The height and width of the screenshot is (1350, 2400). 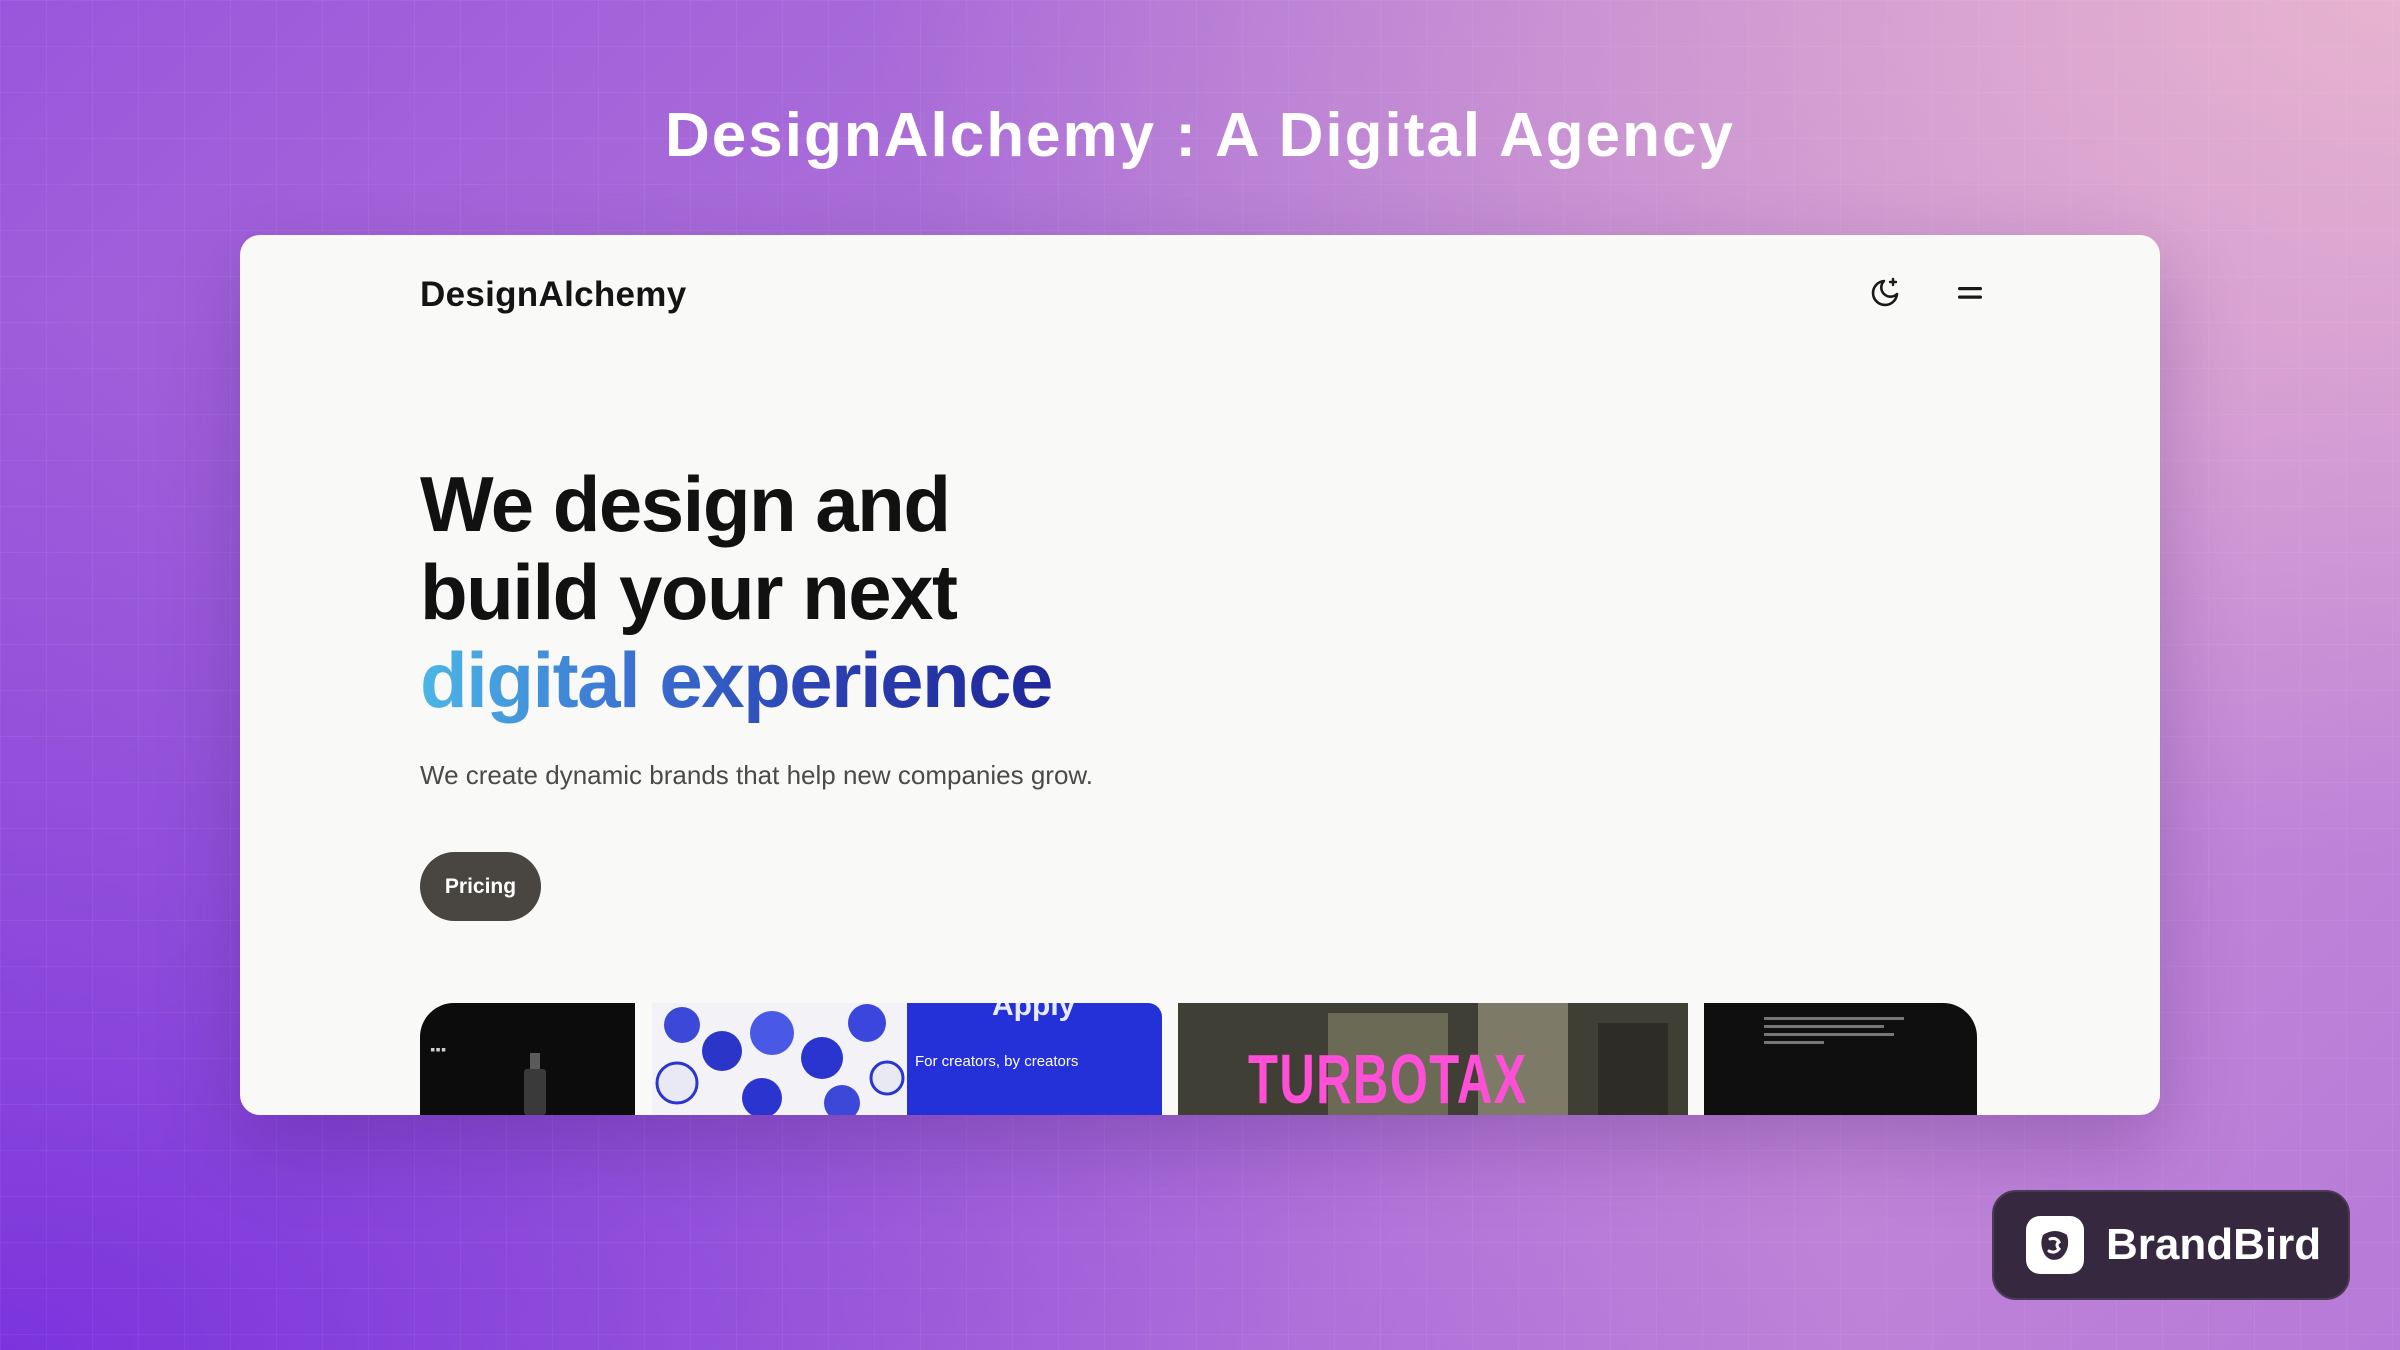 What do you see at coordinates (689, 592) in the screenshot?
I see `hero-title-line-2: build your next` at bounding box center [689, 592].